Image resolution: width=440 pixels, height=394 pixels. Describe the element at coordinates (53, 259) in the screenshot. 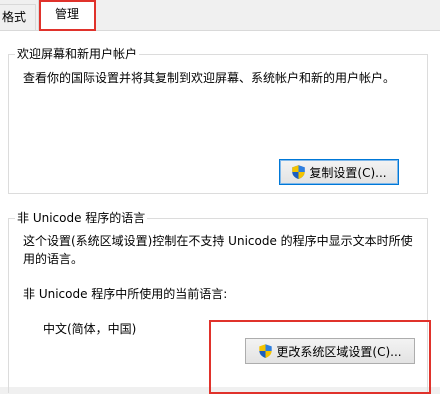

I see `non-unicode-description-line2: 用的语言。` at that location.